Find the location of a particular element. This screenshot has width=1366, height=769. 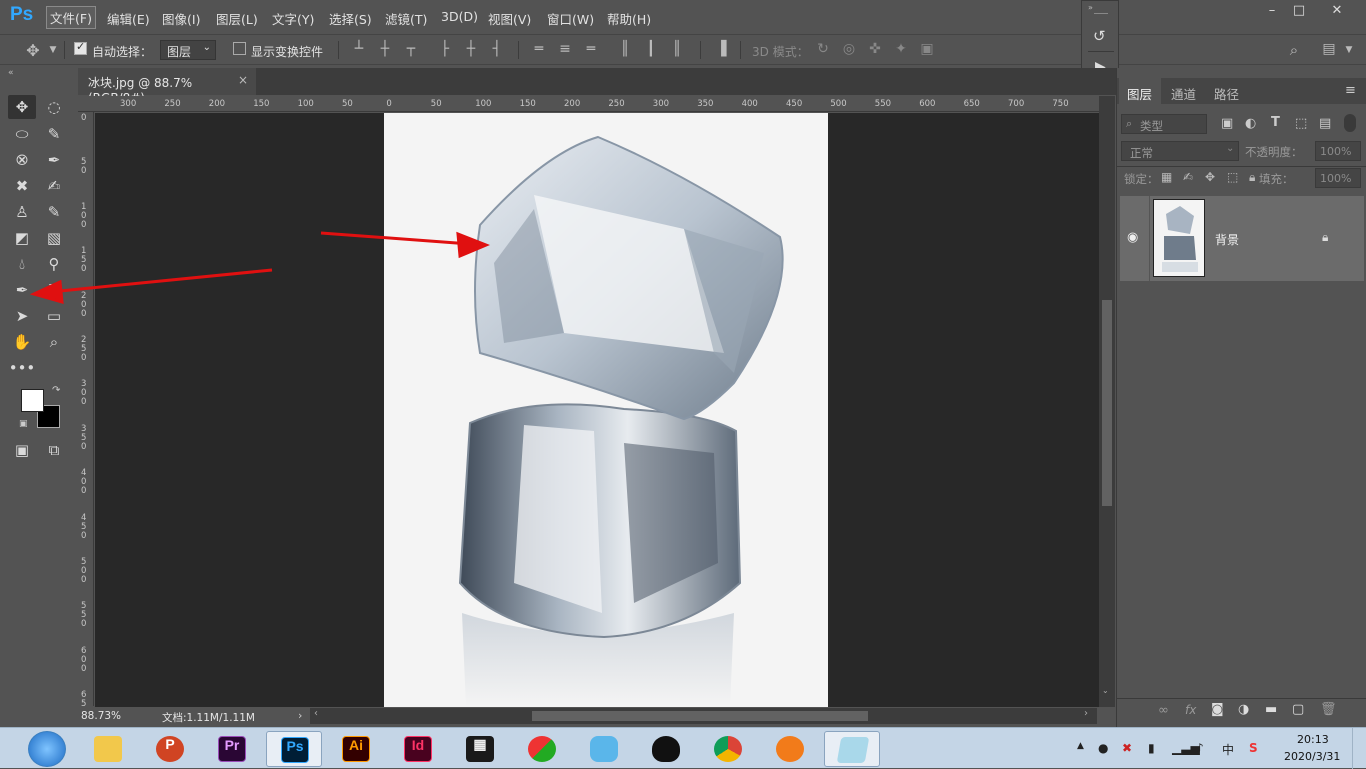

layer-lock-icon: 🔒︎ is located at coordinates (1325, 237).